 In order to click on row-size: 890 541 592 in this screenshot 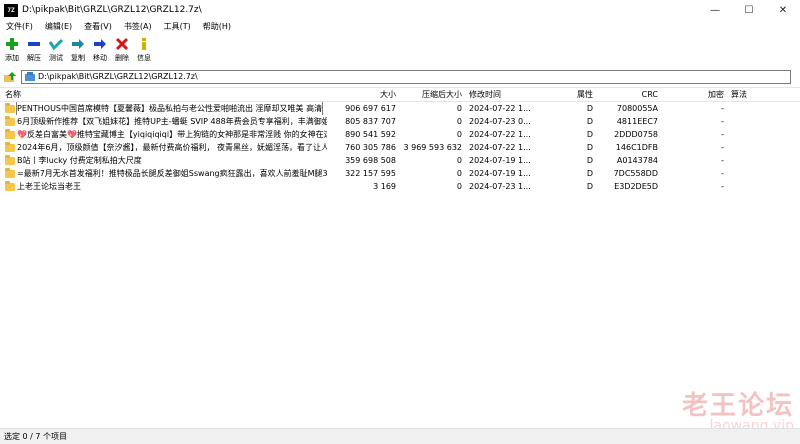, I will do `click(370, 134)`.